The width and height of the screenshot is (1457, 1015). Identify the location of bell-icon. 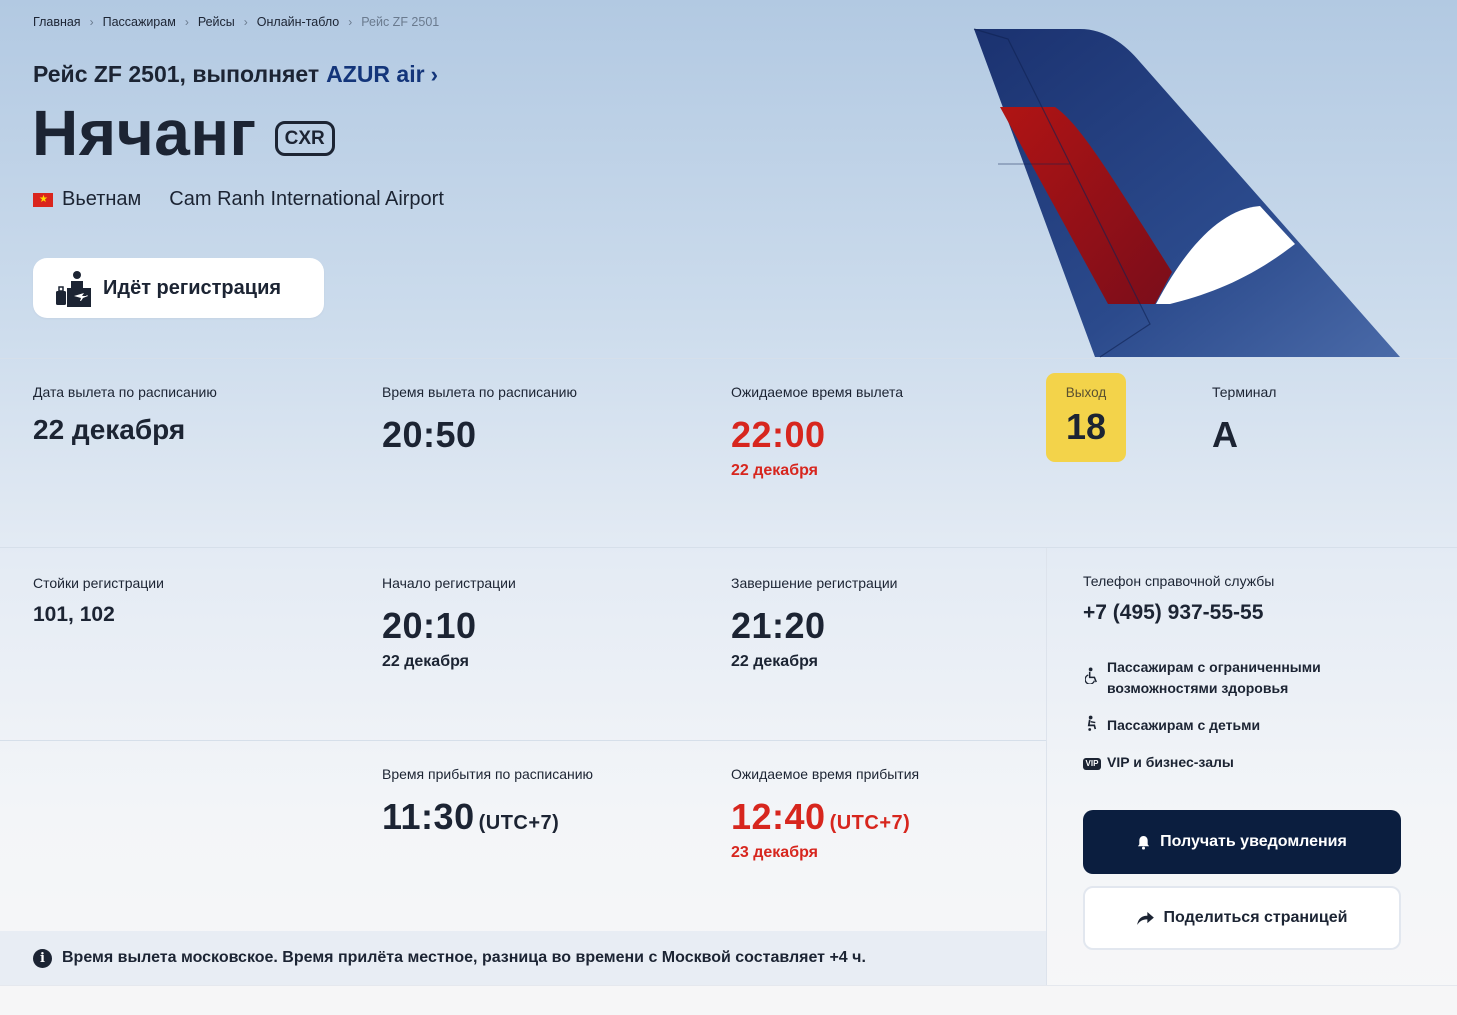
(1144, 842).